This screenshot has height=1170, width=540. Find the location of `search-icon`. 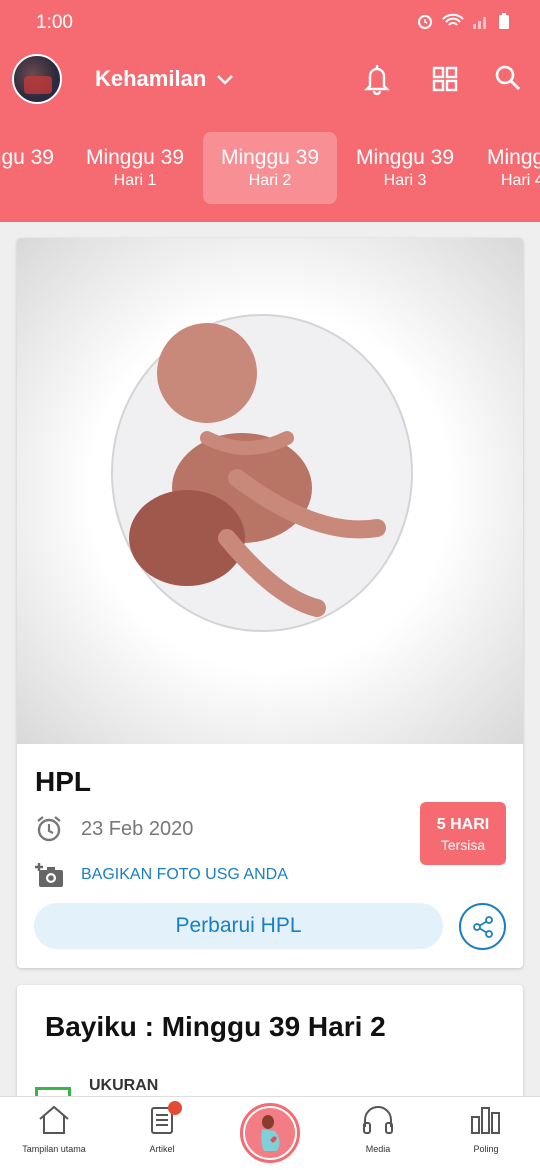

search-icon is located at coordinates (508, 78).